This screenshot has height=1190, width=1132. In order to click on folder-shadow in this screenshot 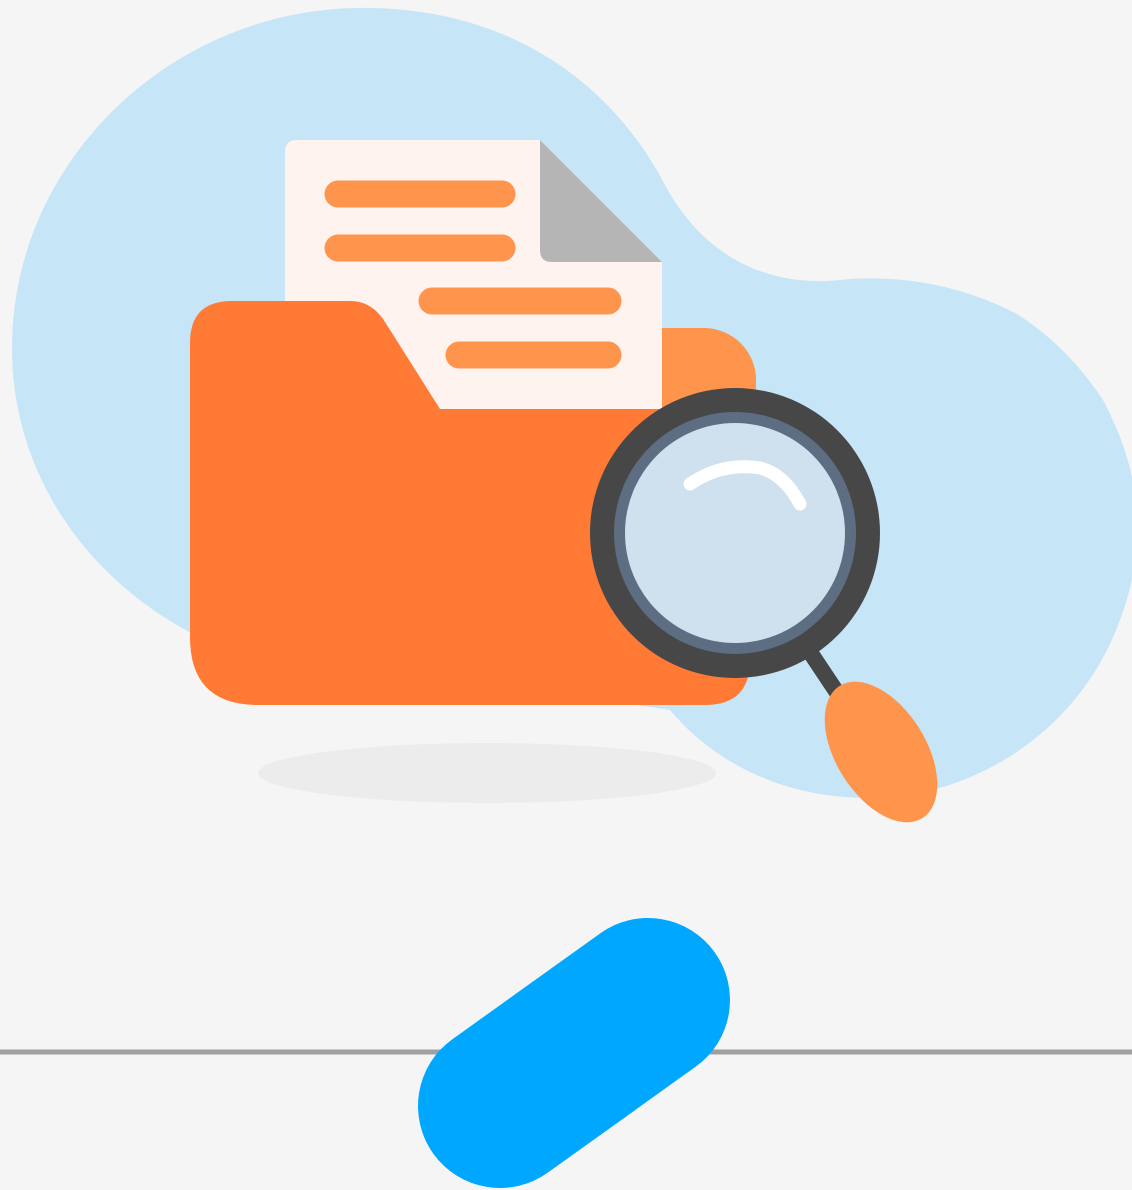, I will do `click(487, 773)`.